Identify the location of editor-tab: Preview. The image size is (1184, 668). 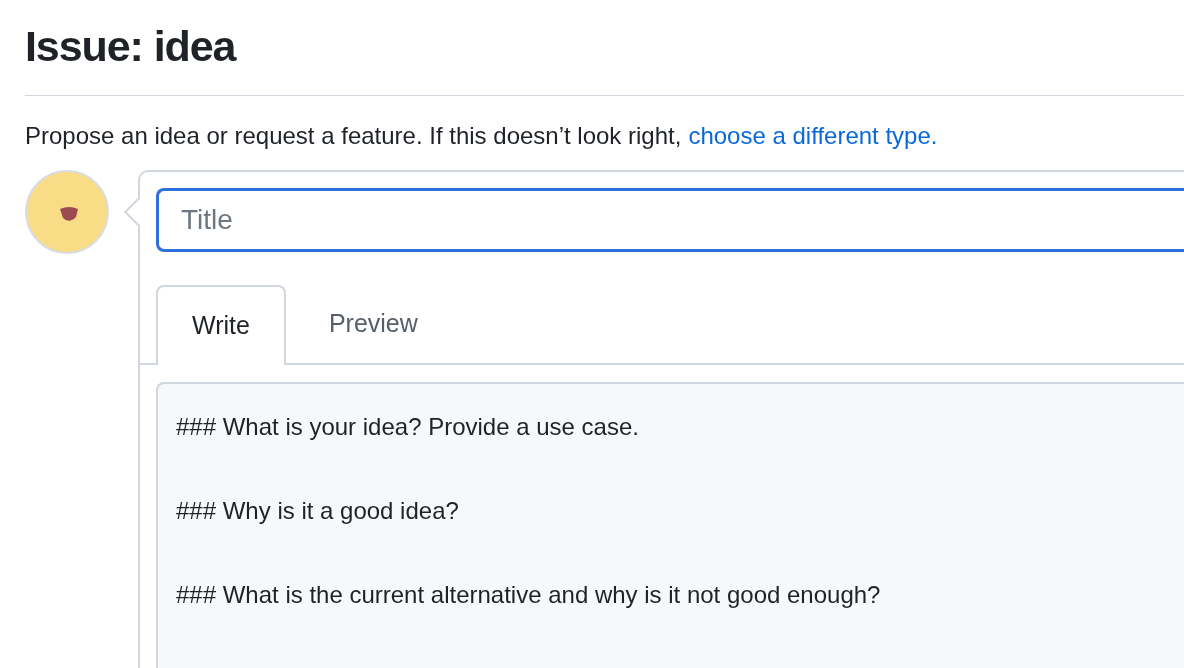
(373, 324).